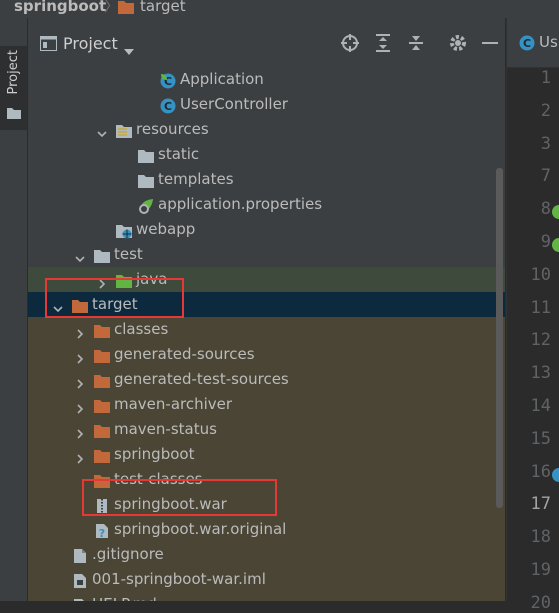 The width and height of the screenshot is (559, 613). Describe the element at coordinates (179, 579) in the screenshot. I see `tree-item-label: 001-springboot-war.iml` at that location.